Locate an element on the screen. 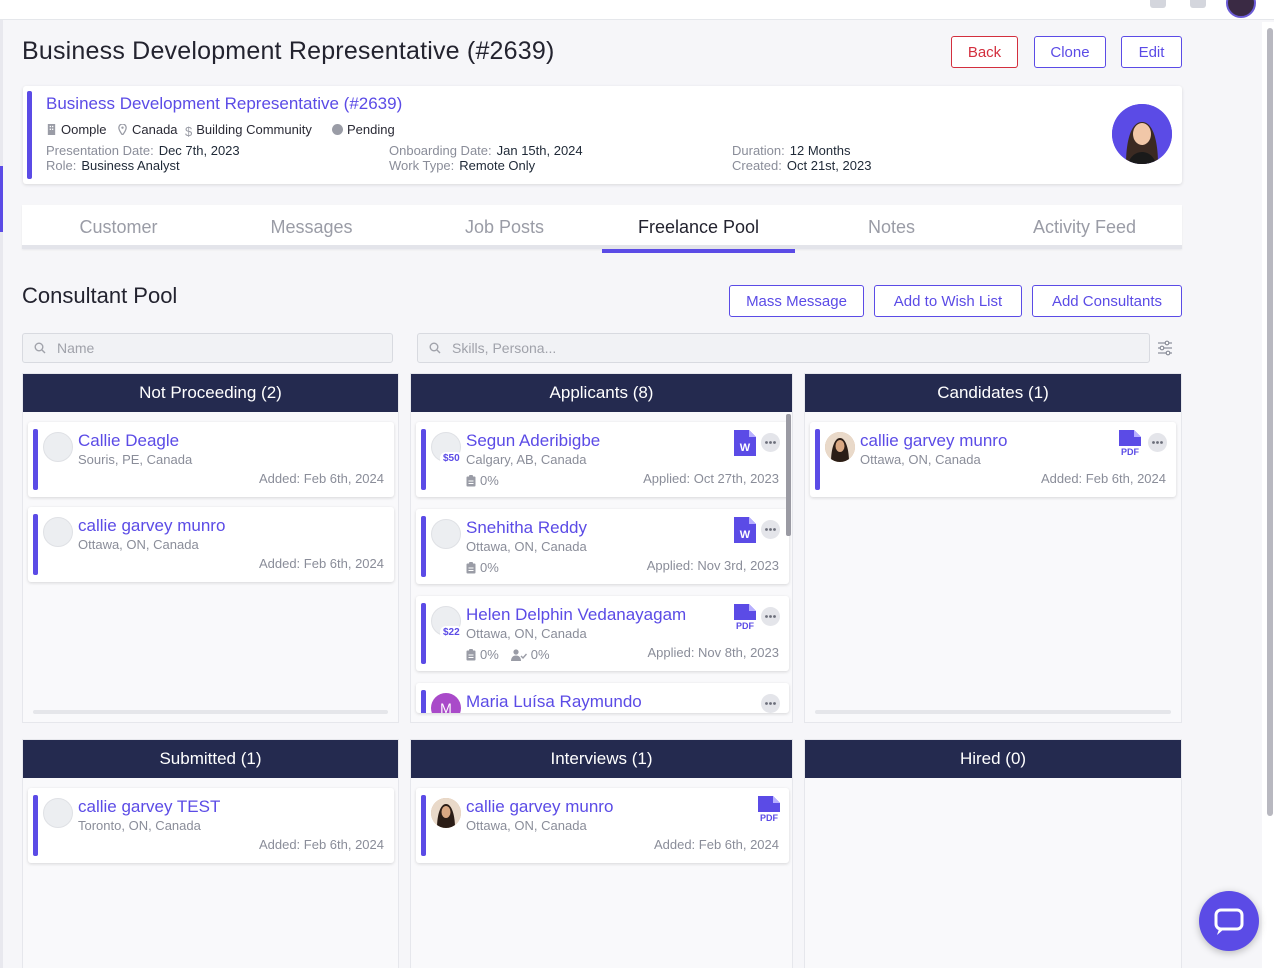  country-name: Canada is located at coordinates (155, 129).